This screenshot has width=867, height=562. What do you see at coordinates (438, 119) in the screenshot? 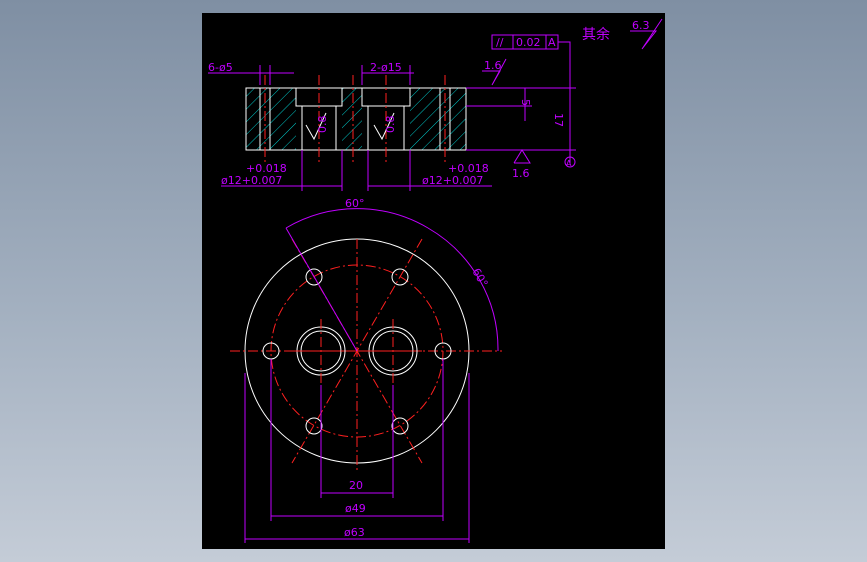
I see `hatch-right` at bounding box center [438, 119].